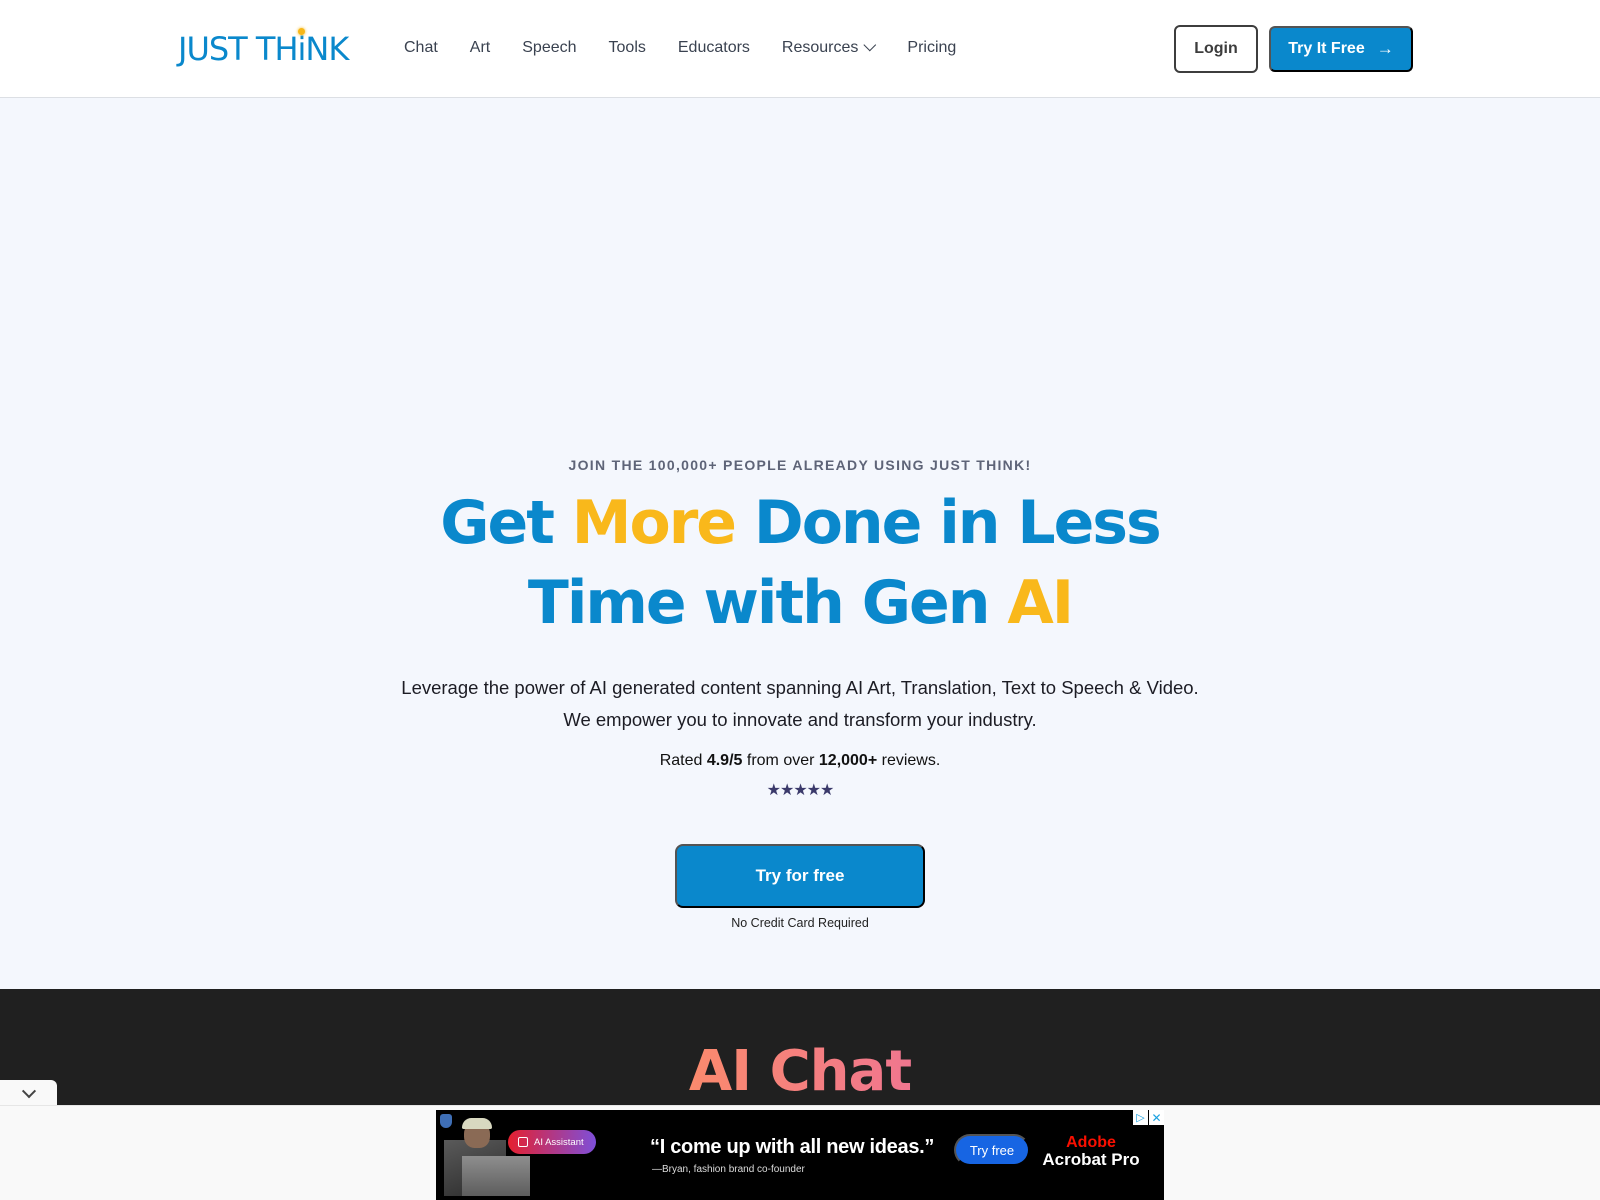 The image size is (1600, 1200). What do you see at coordinates (654, 523) in the screenshot?
I see `headline-accent-more: More` at bounding box center [654, 523].